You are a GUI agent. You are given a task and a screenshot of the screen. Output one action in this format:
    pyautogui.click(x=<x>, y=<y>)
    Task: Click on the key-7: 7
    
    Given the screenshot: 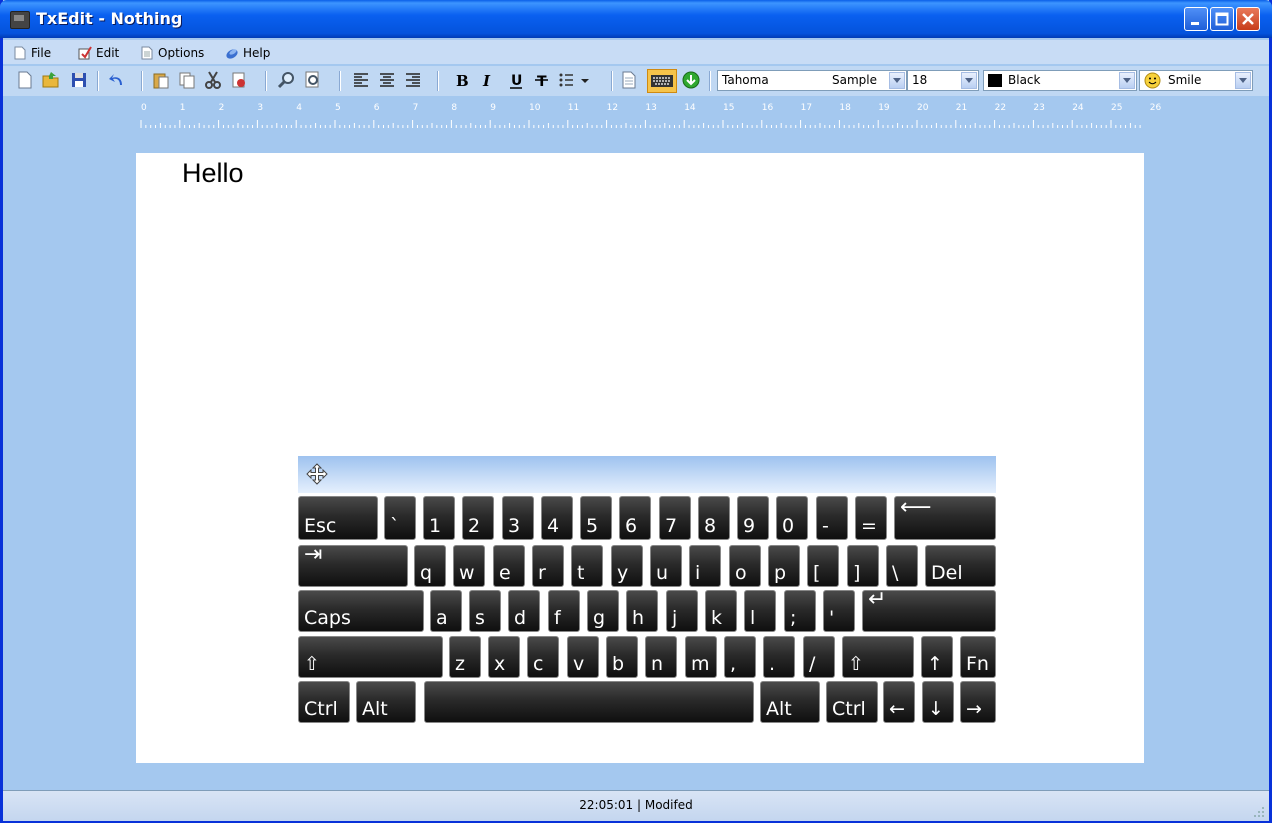 What is the action you would take?
    pyautogui.click(x=675, y=518)
    